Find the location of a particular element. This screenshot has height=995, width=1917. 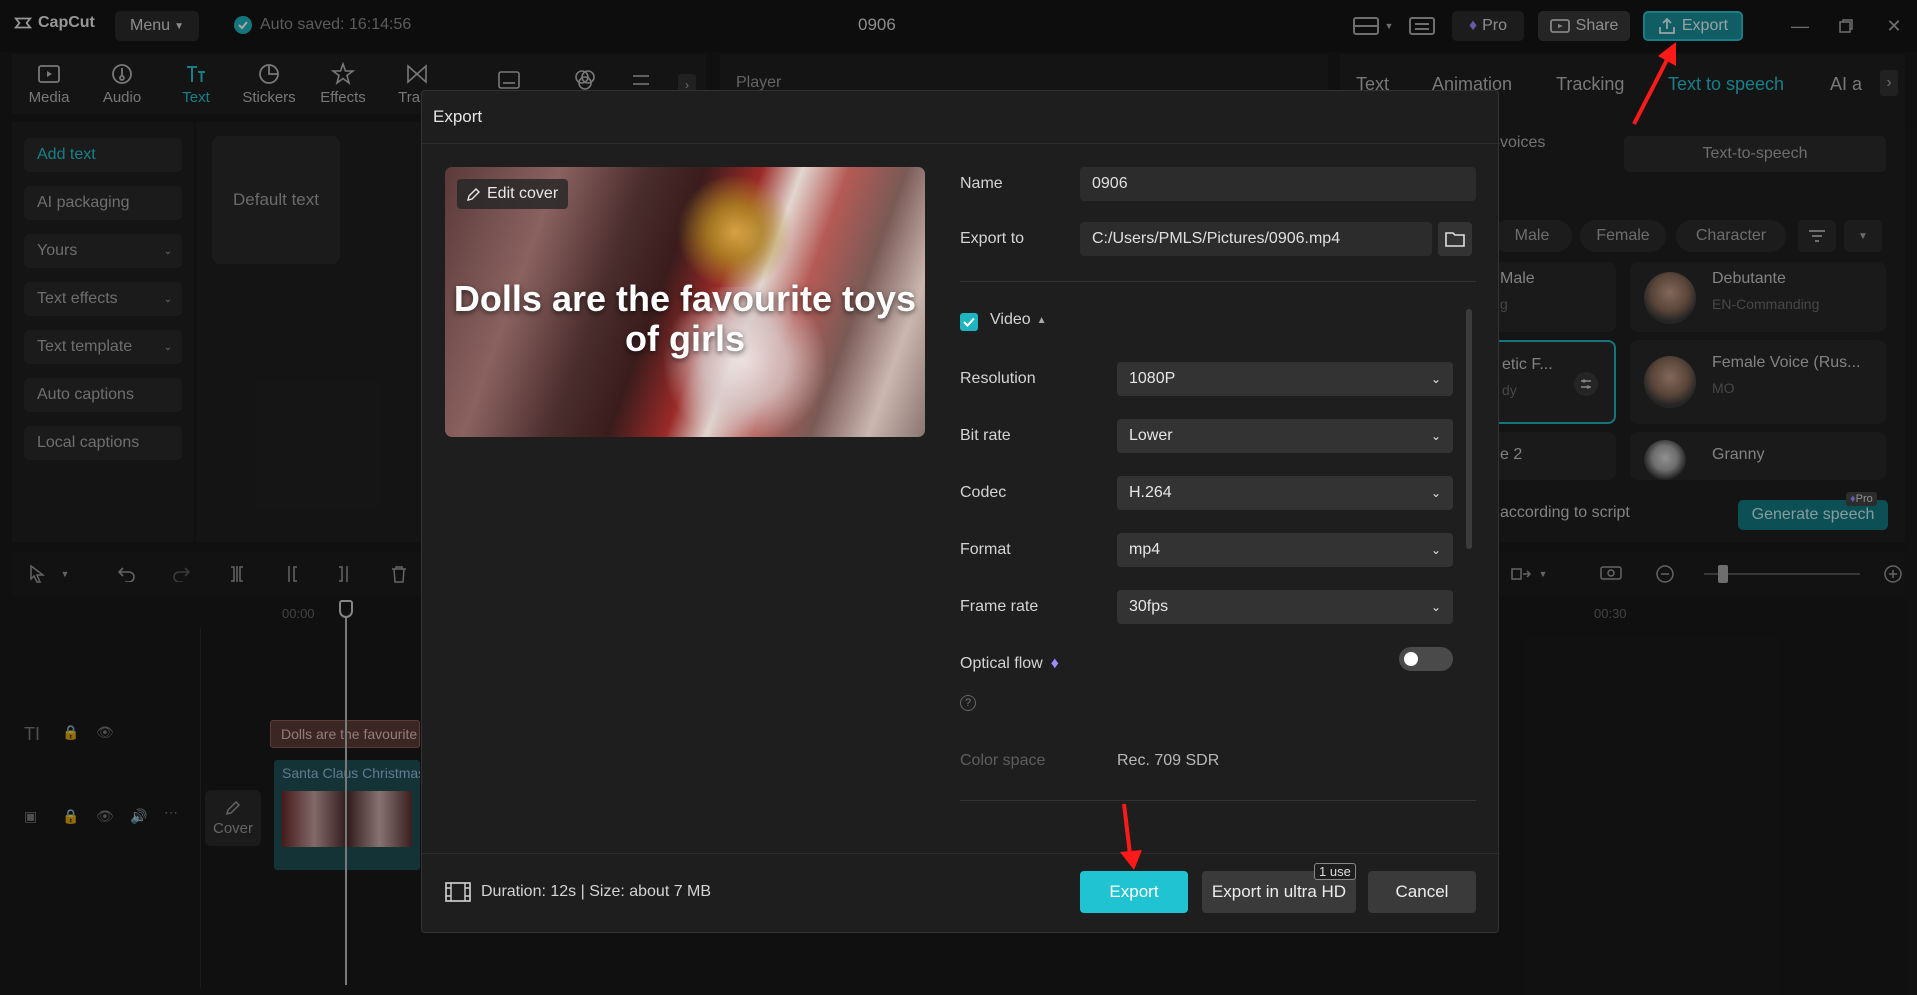

optical-flow-toggle is located at coordinates (1426, 659).